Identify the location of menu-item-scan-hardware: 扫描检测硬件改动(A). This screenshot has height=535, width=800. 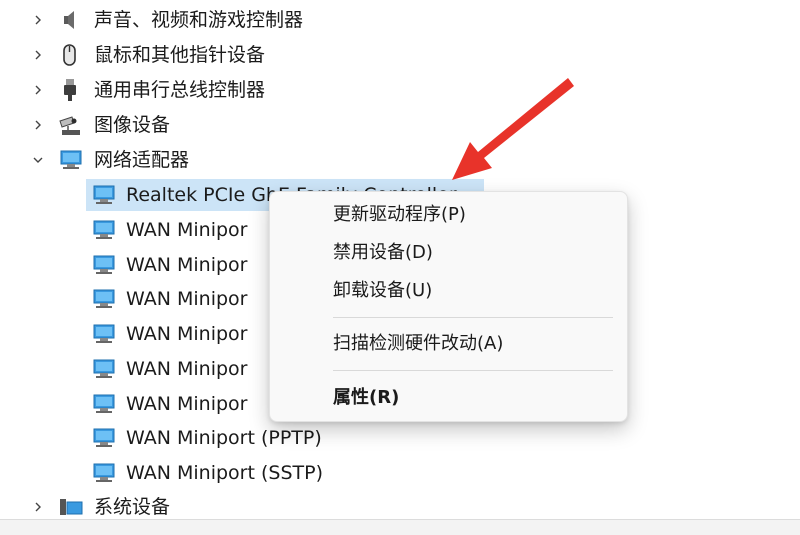
(448, 344).